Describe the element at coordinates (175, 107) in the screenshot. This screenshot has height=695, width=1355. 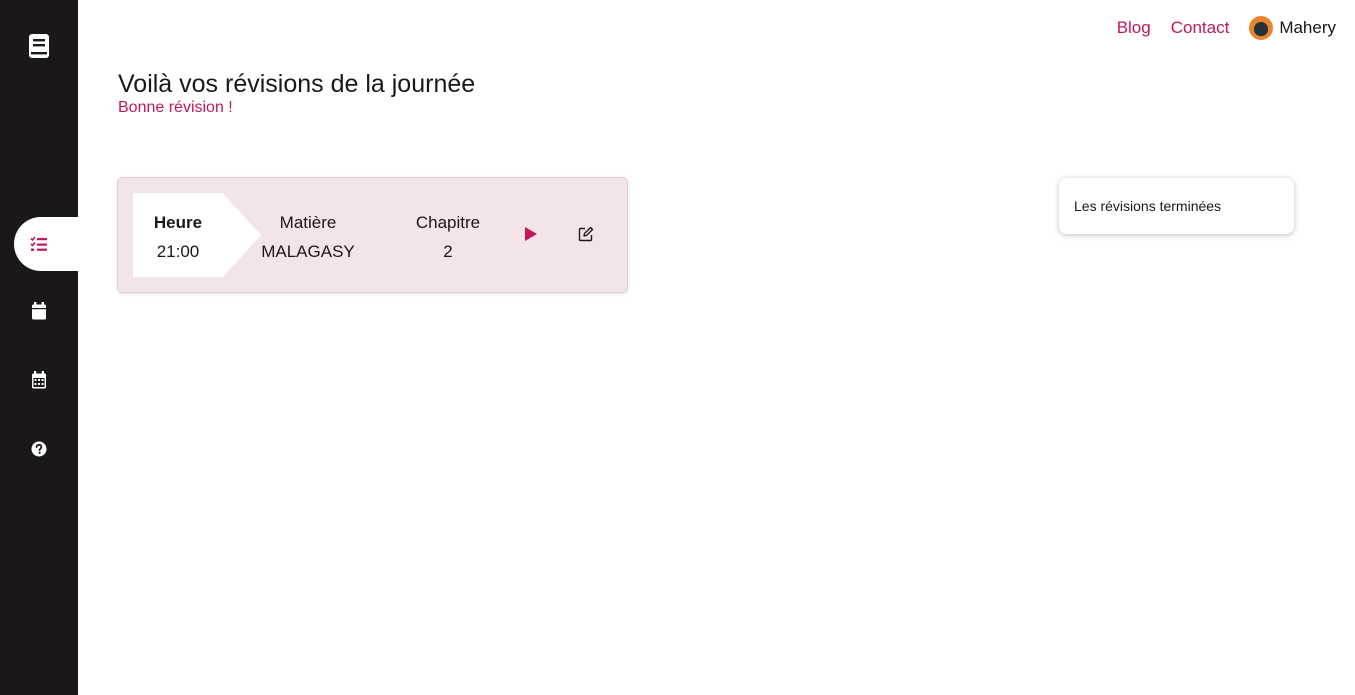
I see `page-subtitle: Bonne révision !` at that location.